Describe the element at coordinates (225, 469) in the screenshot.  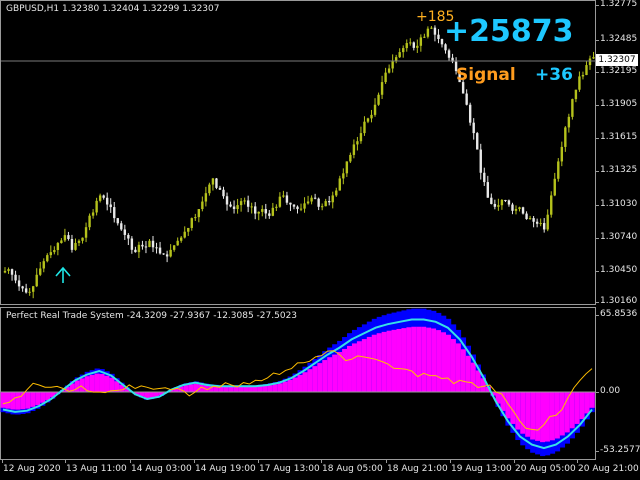
I see `time-tick-label: 14 Aug 19:00` at that location.